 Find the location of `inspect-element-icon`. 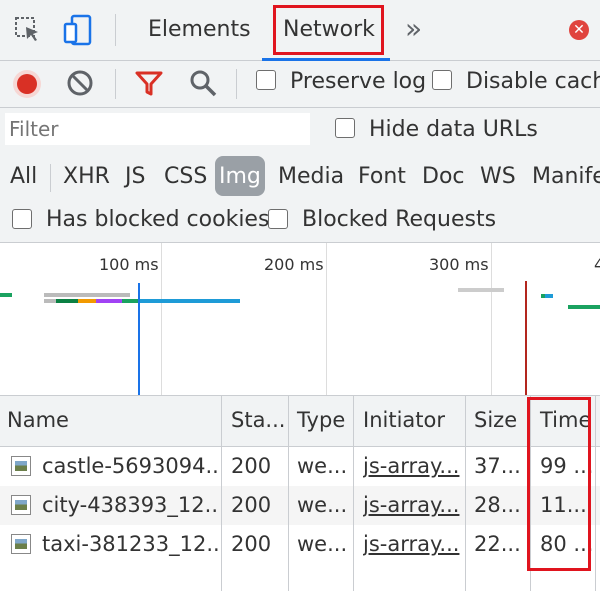

inspect-element-icon is located at coordinates (28, 30).